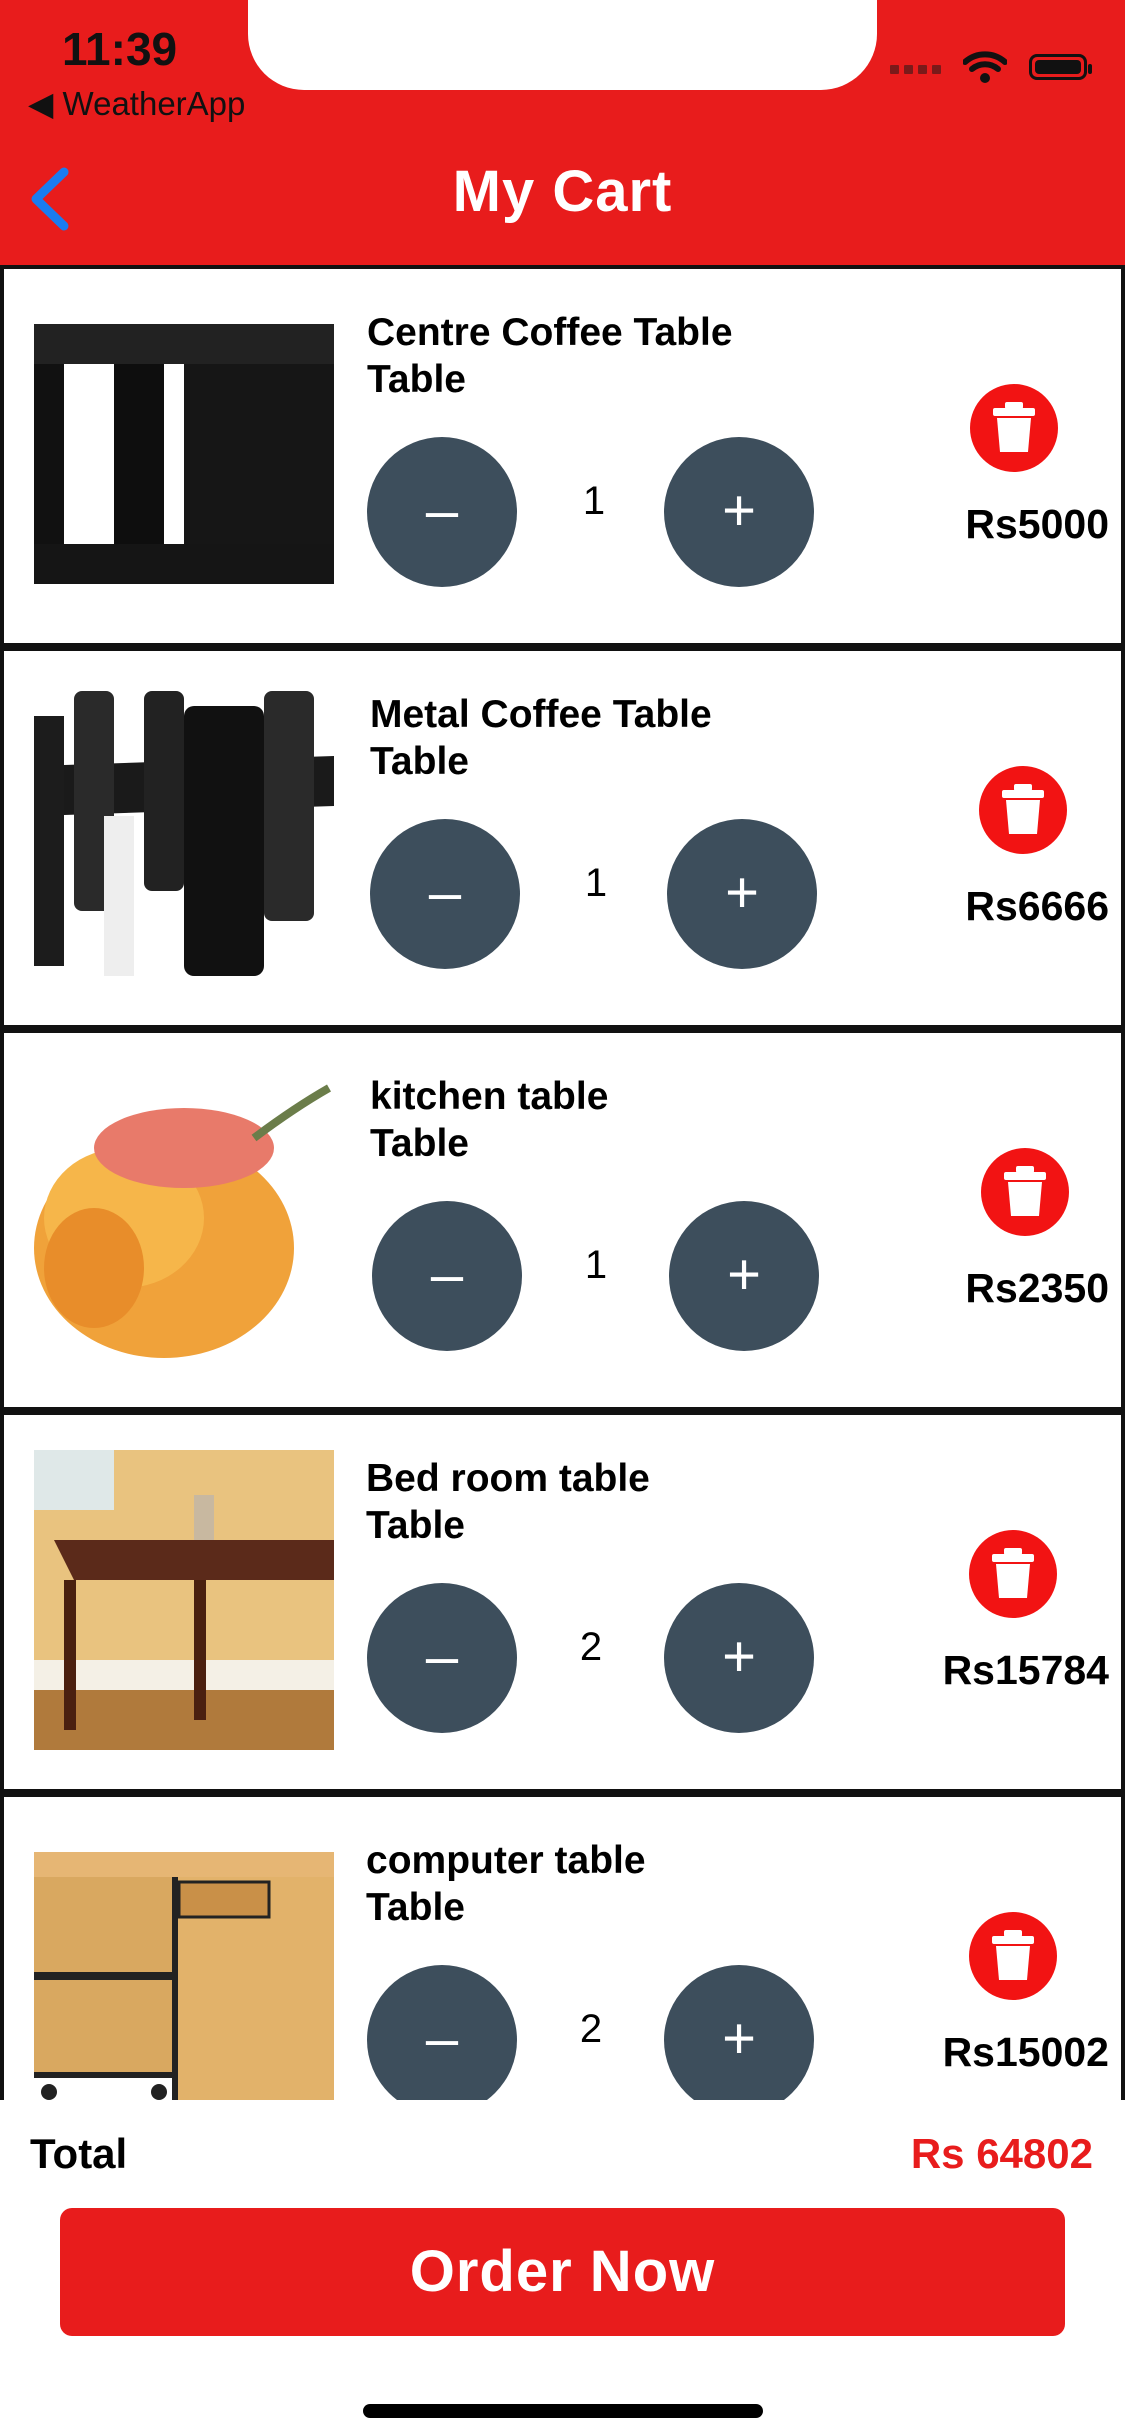 Image resolution: width=1125 pixels, height=2436 pixels. Describe the element at coordinates (562, 132) in the screenshot. I see `nav-header: 11:39 ◀ WeatherApp My Cart` at that location.